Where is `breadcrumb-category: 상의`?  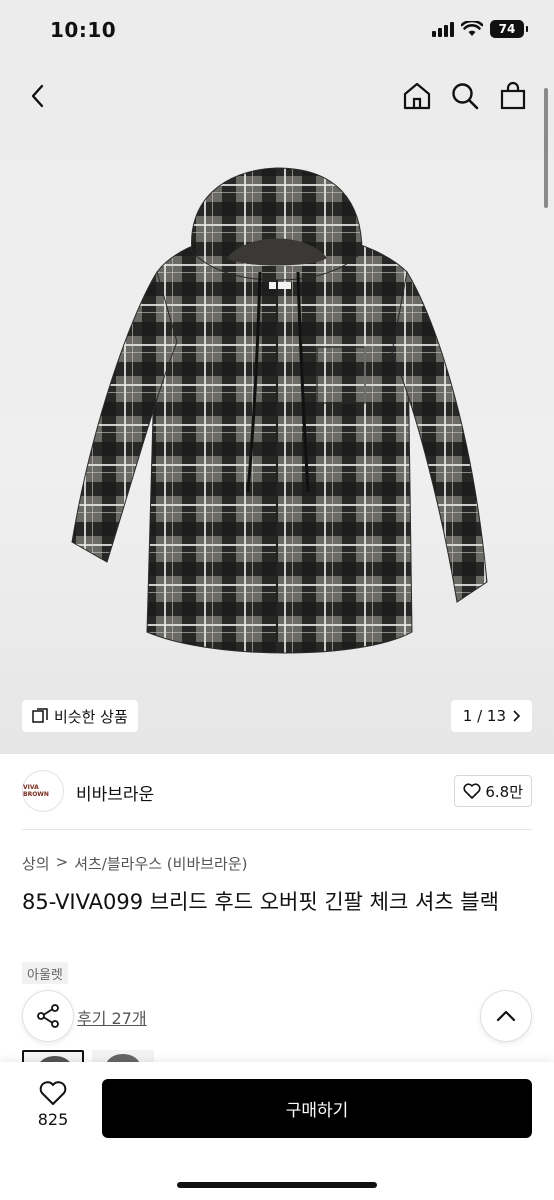
breadcrumb-category: 상의 is located at coordinates (36, 863).